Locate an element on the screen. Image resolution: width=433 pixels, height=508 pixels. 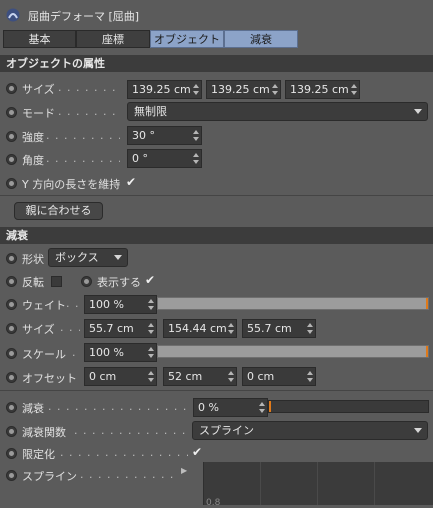
angle-field: 0 ° is located at coordinates (164, 158).